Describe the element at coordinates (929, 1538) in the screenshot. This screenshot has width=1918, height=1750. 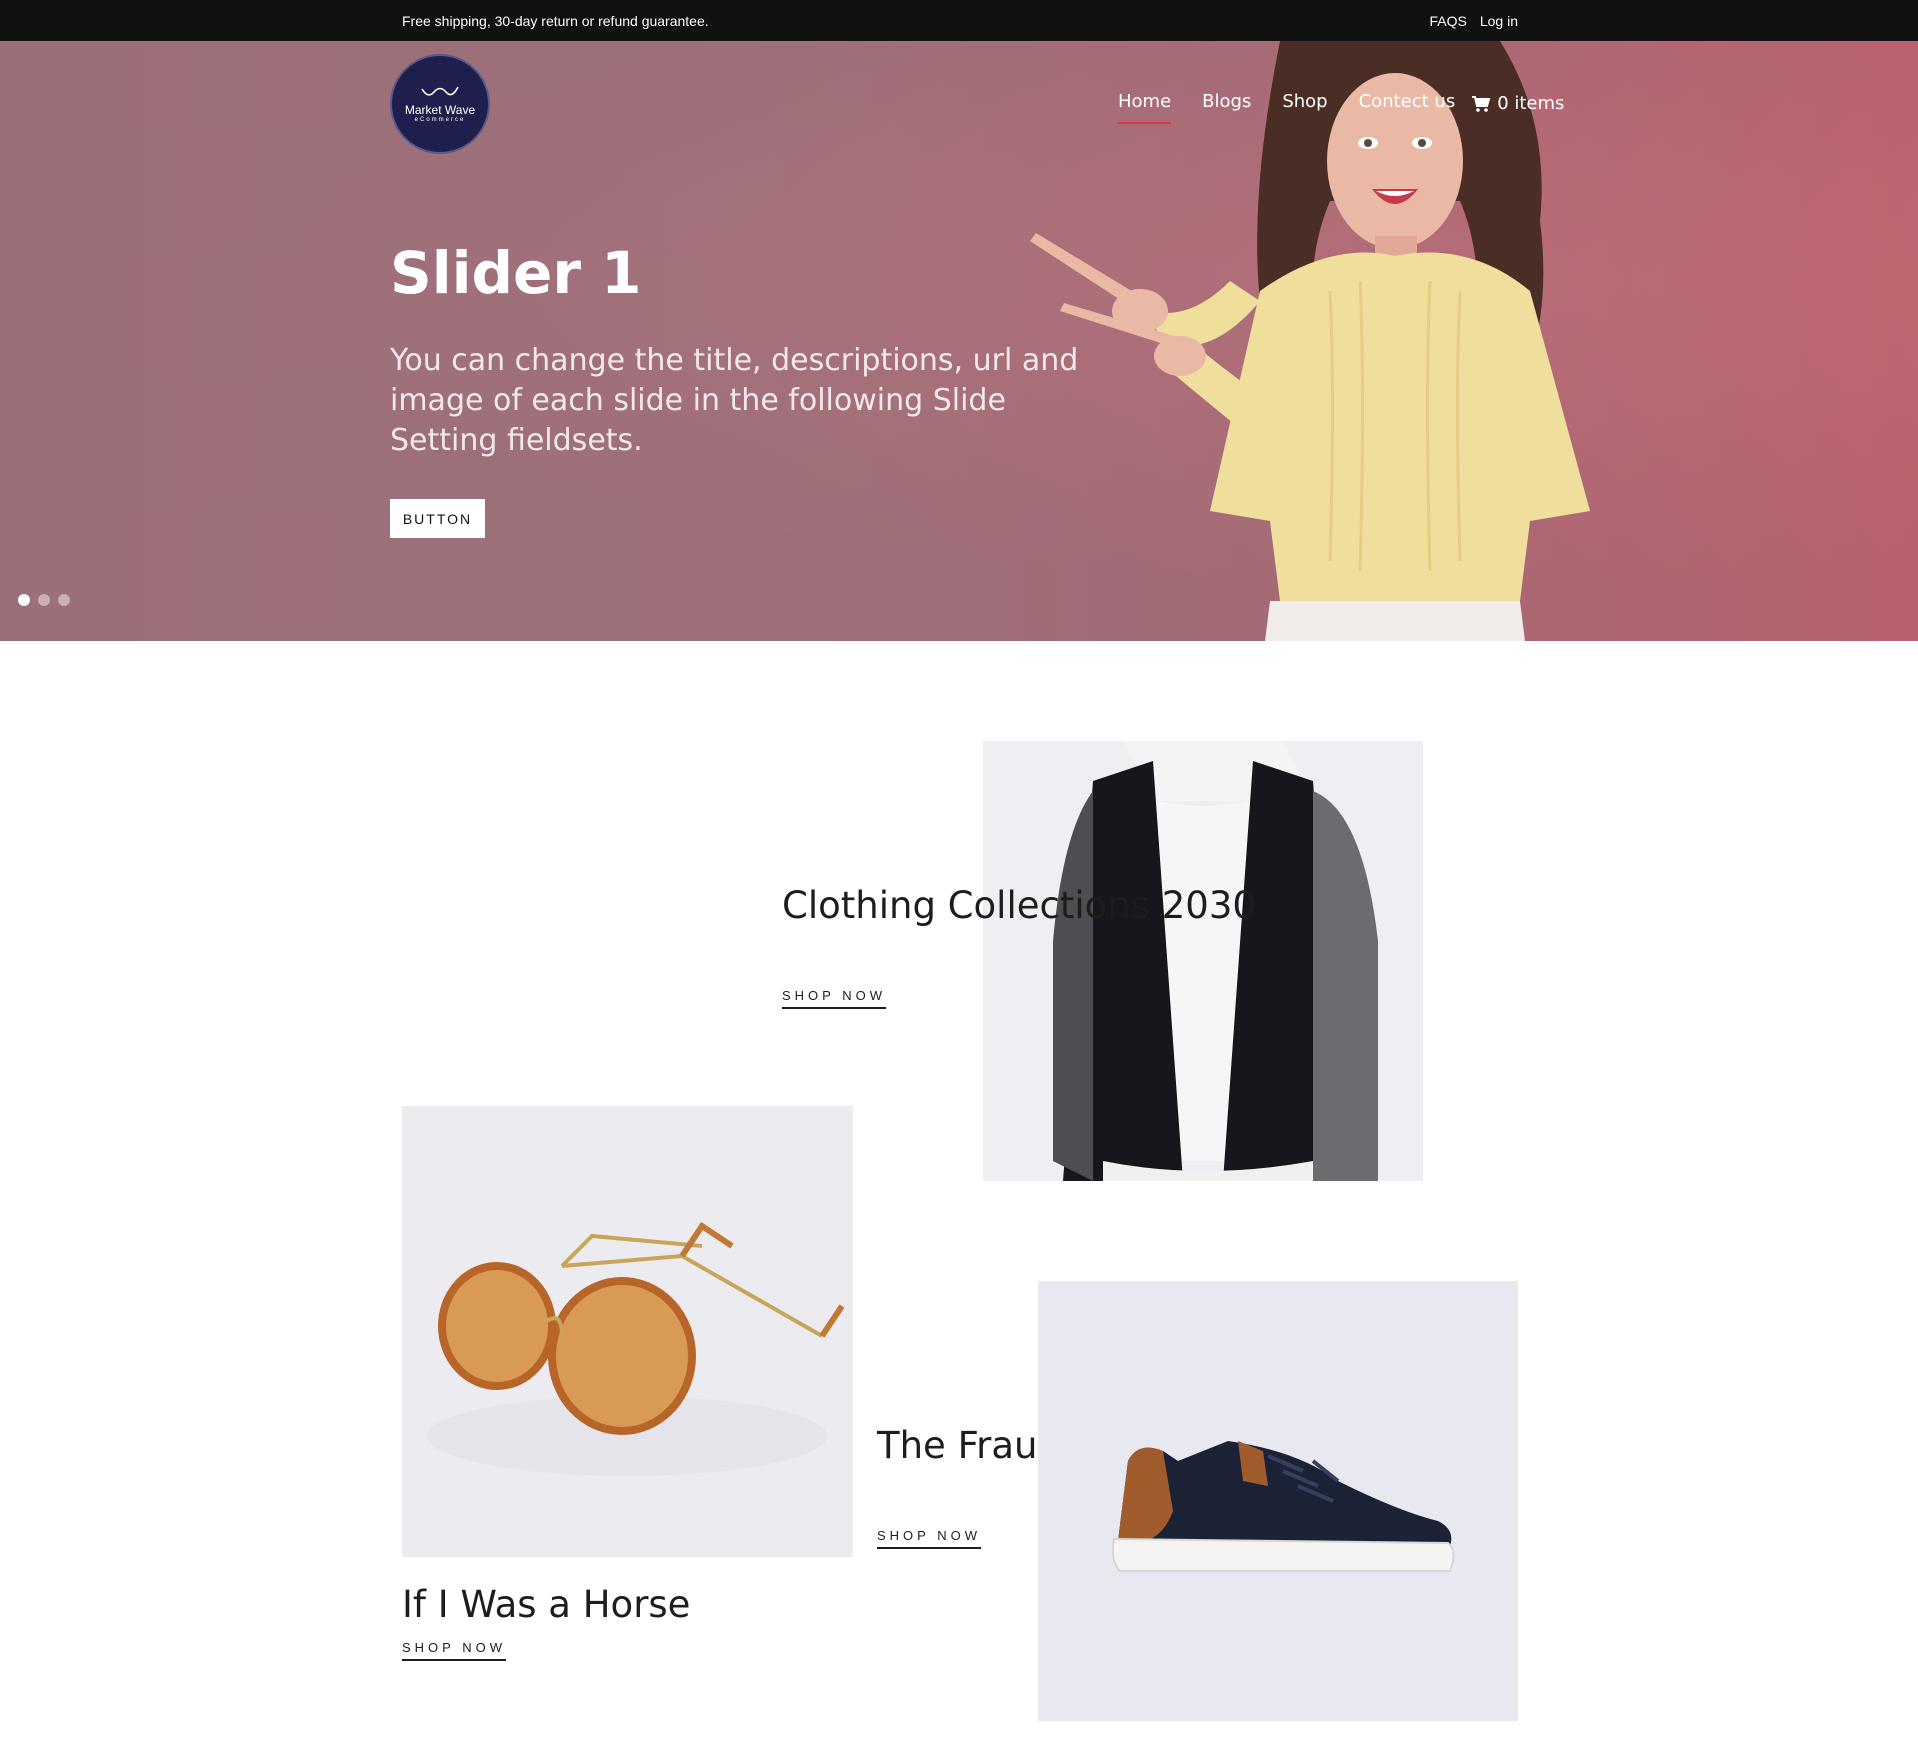
I see `shop-now-link-fraud: SHOP NOW` at that location.